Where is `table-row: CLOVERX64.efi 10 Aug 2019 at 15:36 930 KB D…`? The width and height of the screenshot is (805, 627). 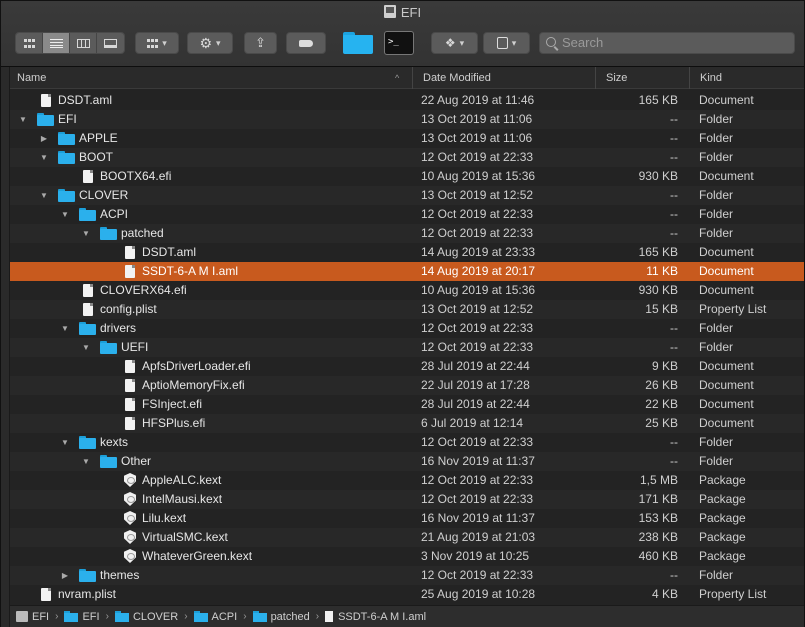 table-row: CLOVERX64.efi 10 Aug 2019 at 15:36 930 KB D… is located at coordinates (407, 290).